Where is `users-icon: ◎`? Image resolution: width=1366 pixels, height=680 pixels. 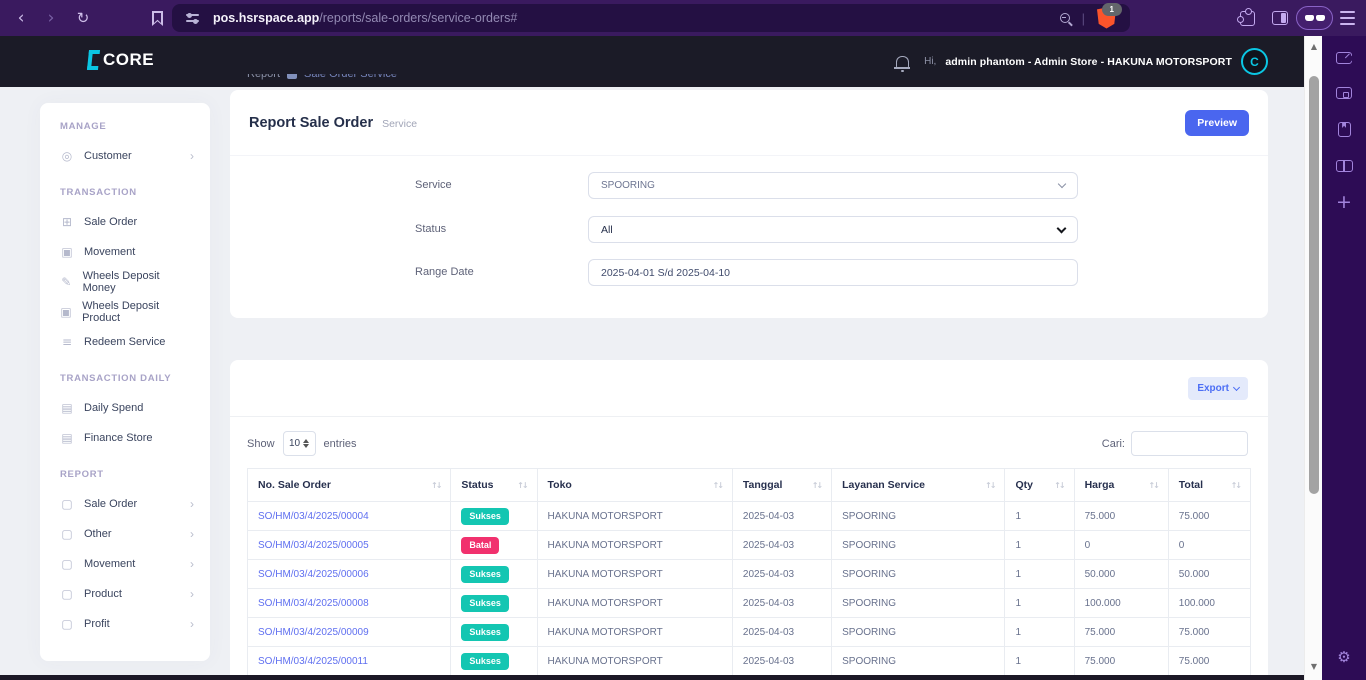 users-icon: ◎ is located at coordinates (67, 156).